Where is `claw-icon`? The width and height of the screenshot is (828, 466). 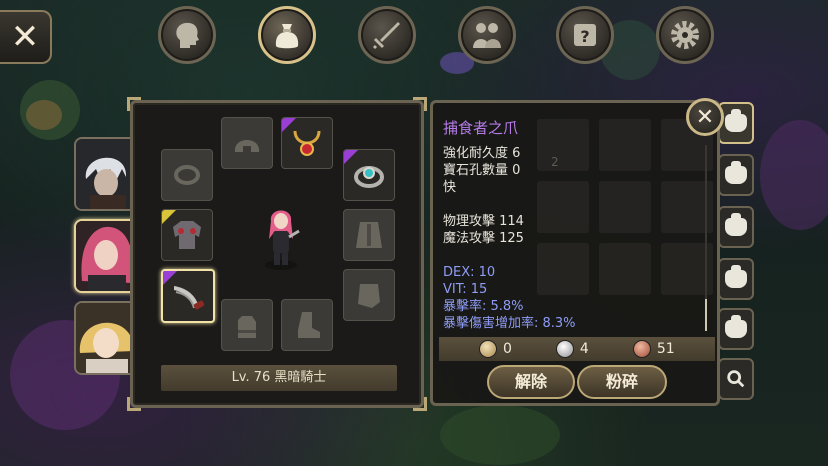
claw-icon is located at coordinates (189, 298).